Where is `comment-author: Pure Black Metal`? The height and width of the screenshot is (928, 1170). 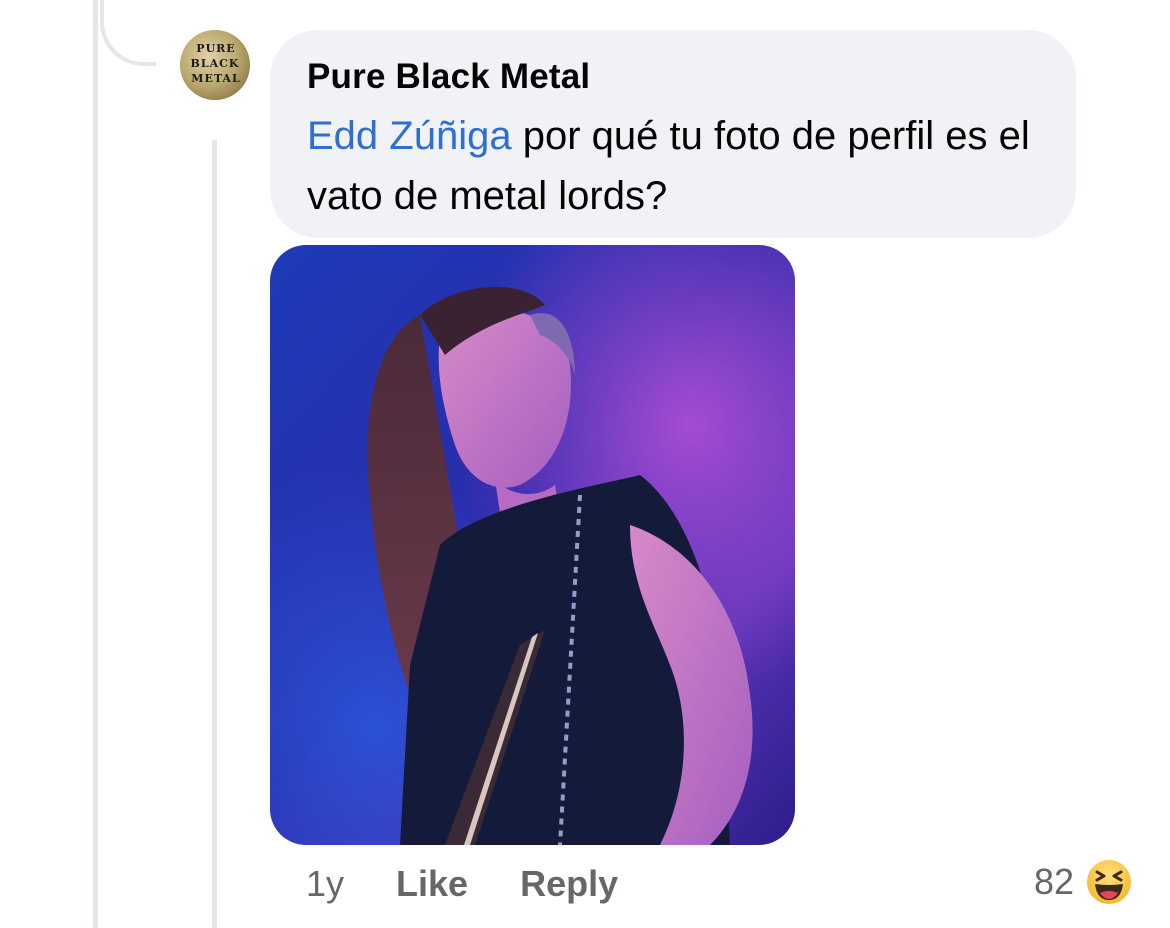
comment-author: Pure Black Metal is located at coordinates (673, 77).